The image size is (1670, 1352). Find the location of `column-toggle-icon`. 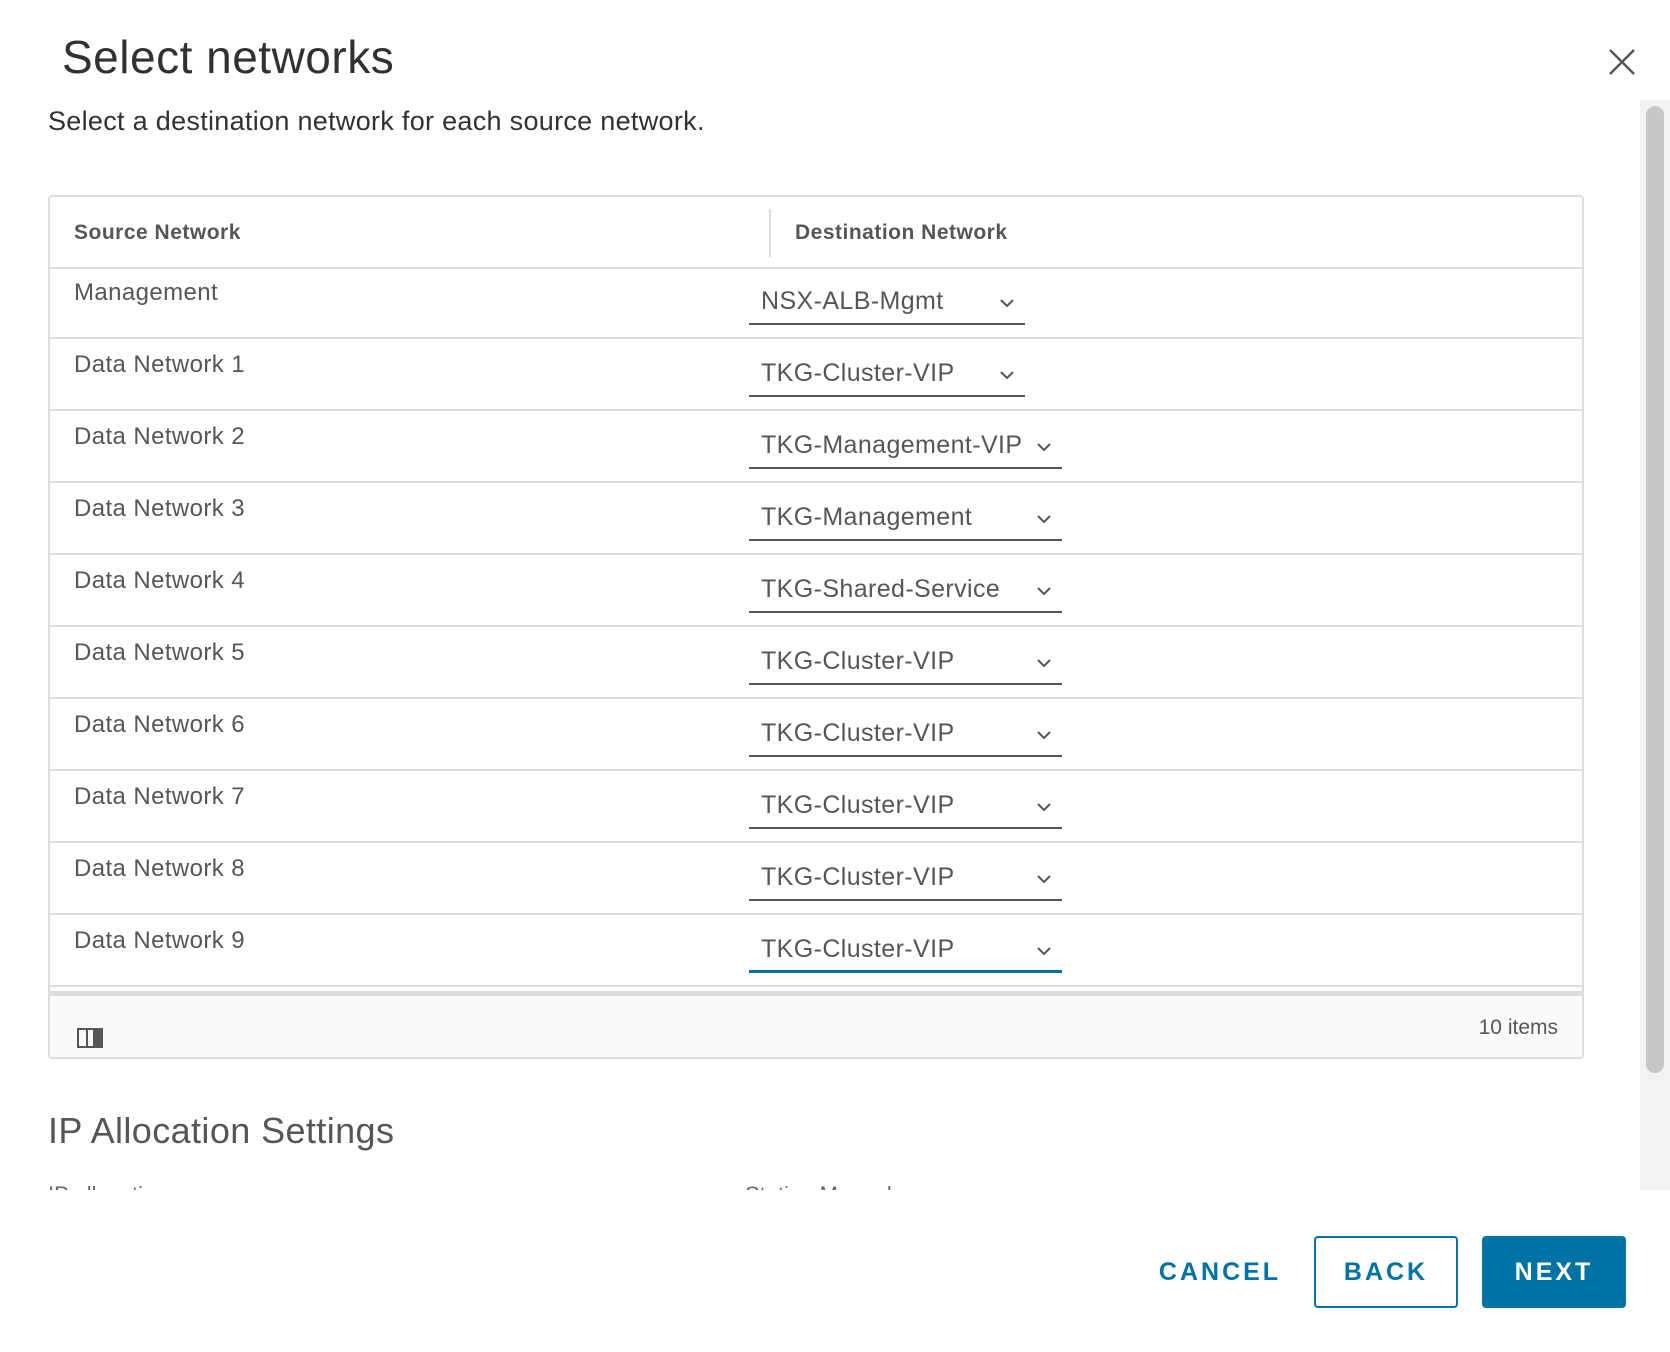

column-toggle-icon is located at coordinates (90, 1038).